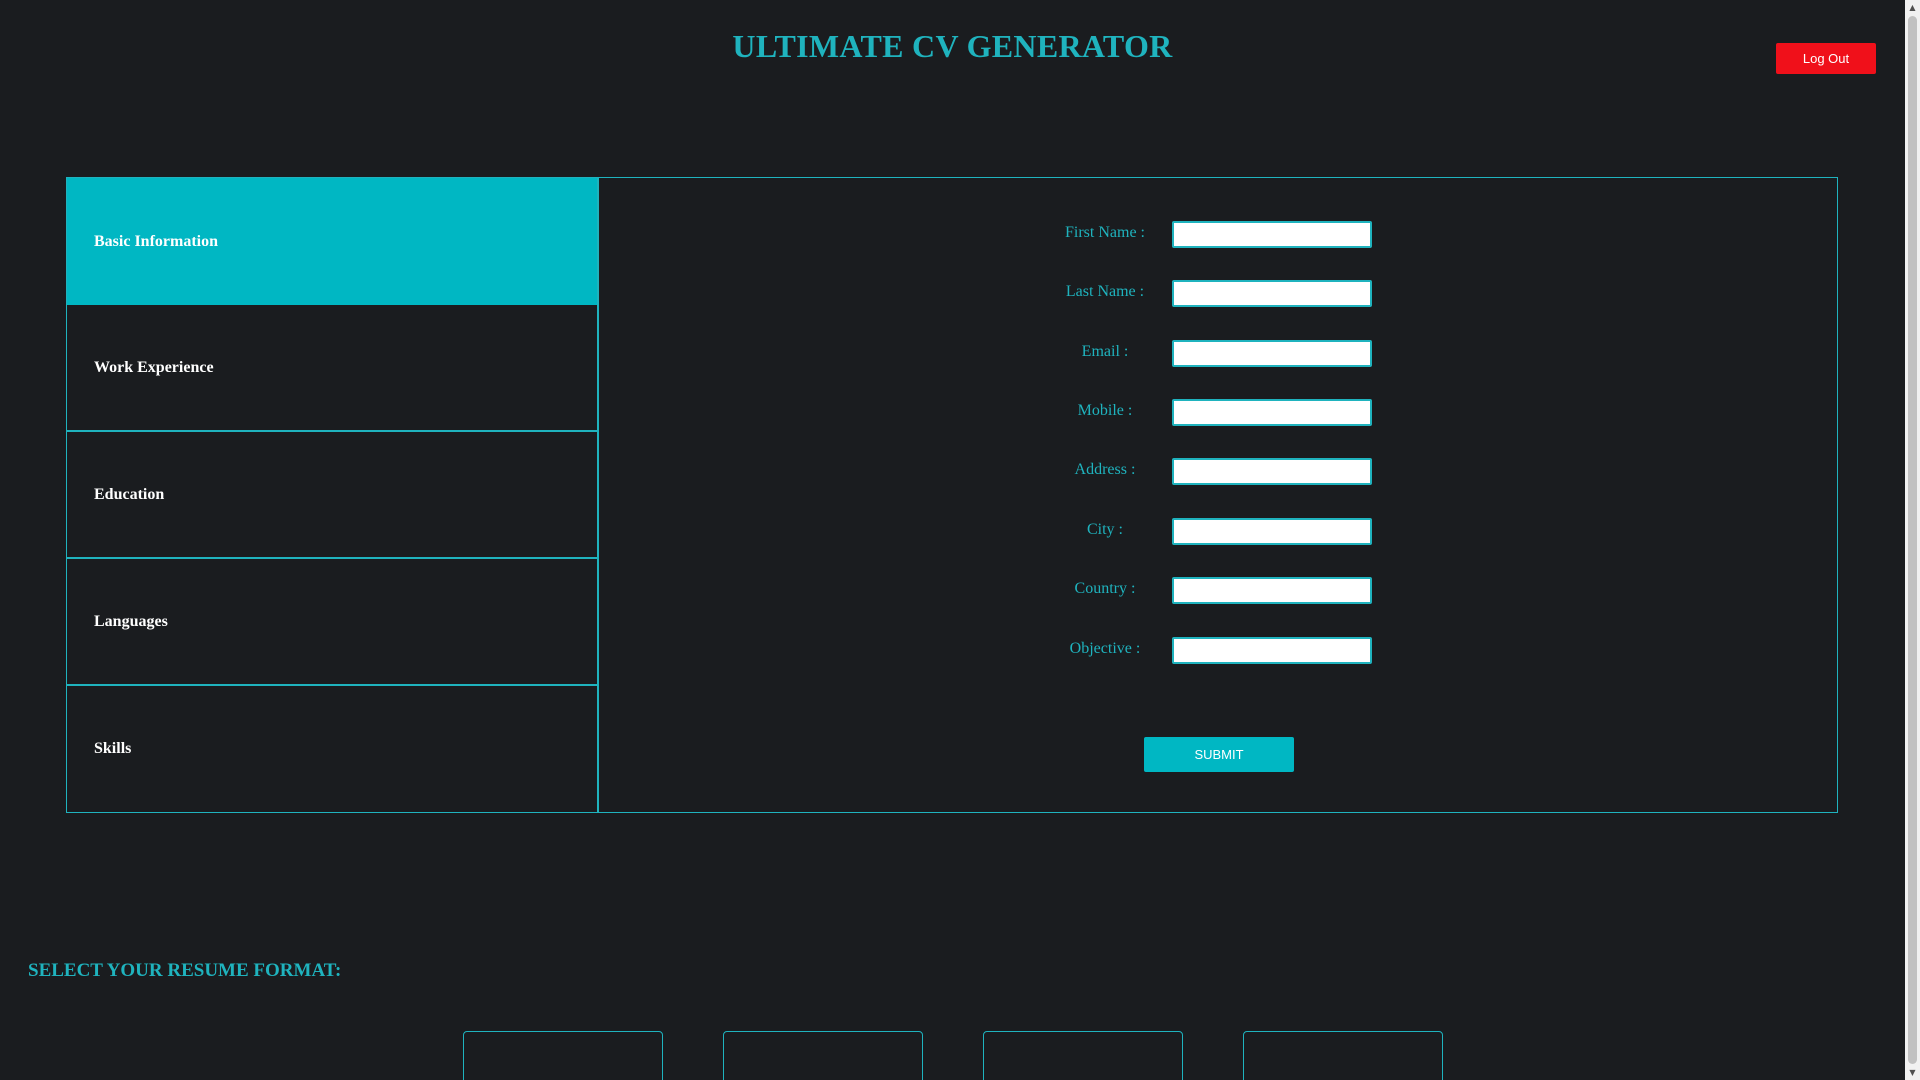 This screenshot has height=1080, width=1920. What do you see at coordinates (1272, 293) in the screenshot?
I see `last-name-input` at bounding box center [1272, 293].